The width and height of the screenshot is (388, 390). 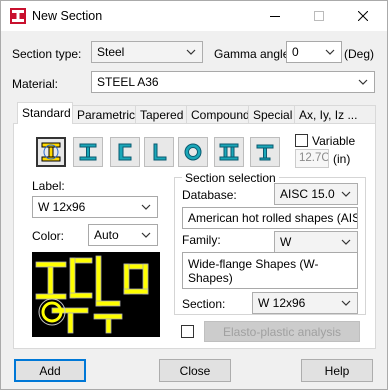 What do you see at coordinates (35, 84) in the screenshot?
I see `material-label: Material:` at bounding box center [35, 84].